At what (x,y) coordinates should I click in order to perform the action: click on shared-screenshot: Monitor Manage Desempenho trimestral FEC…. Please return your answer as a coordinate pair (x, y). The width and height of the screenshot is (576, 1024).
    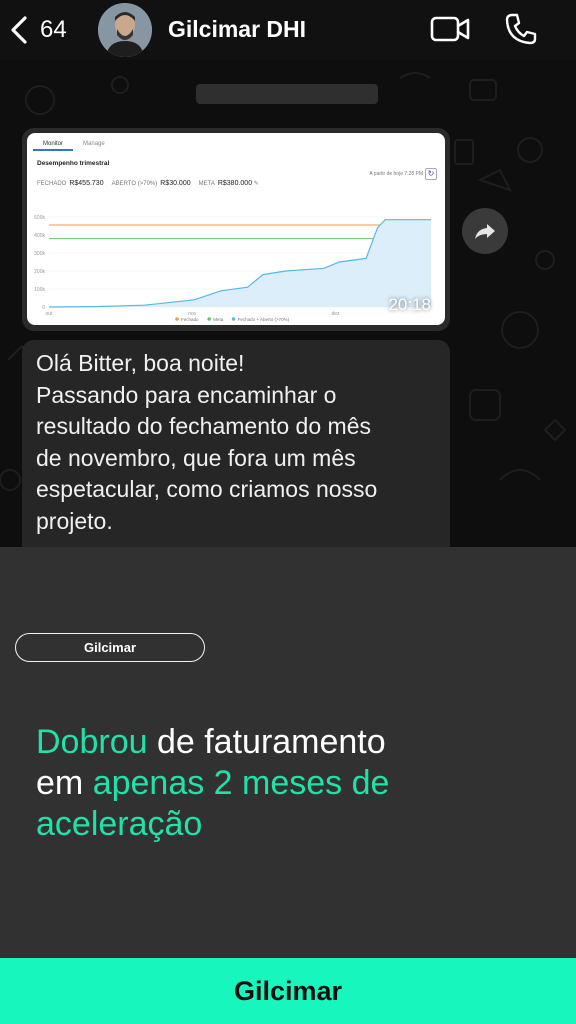
    Looking at the image, I should click on (236, 229).